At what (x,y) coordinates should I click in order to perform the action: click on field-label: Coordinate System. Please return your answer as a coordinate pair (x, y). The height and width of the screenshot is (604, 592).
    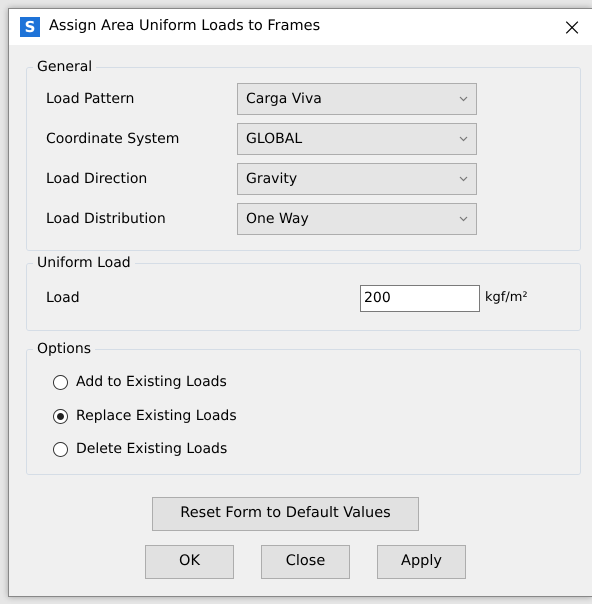
    Looking at the image, I should click on (112, 139).